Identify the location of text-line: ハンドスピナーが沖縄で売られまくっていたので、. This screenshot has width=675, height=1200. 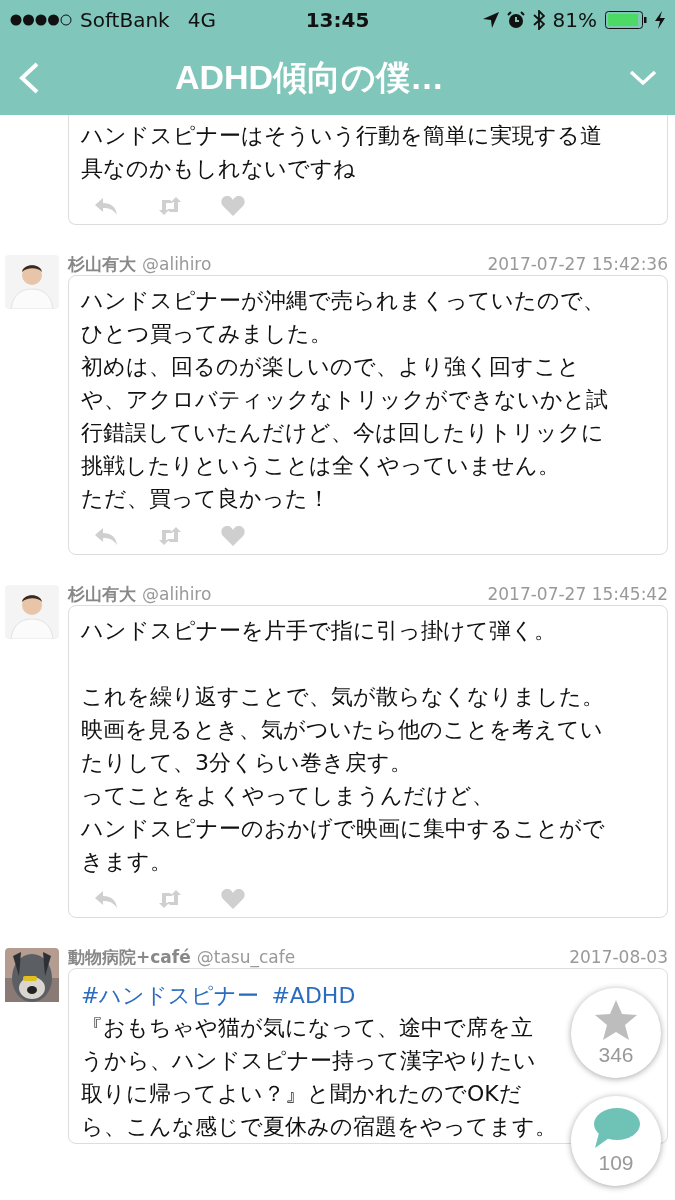
(343, 301).